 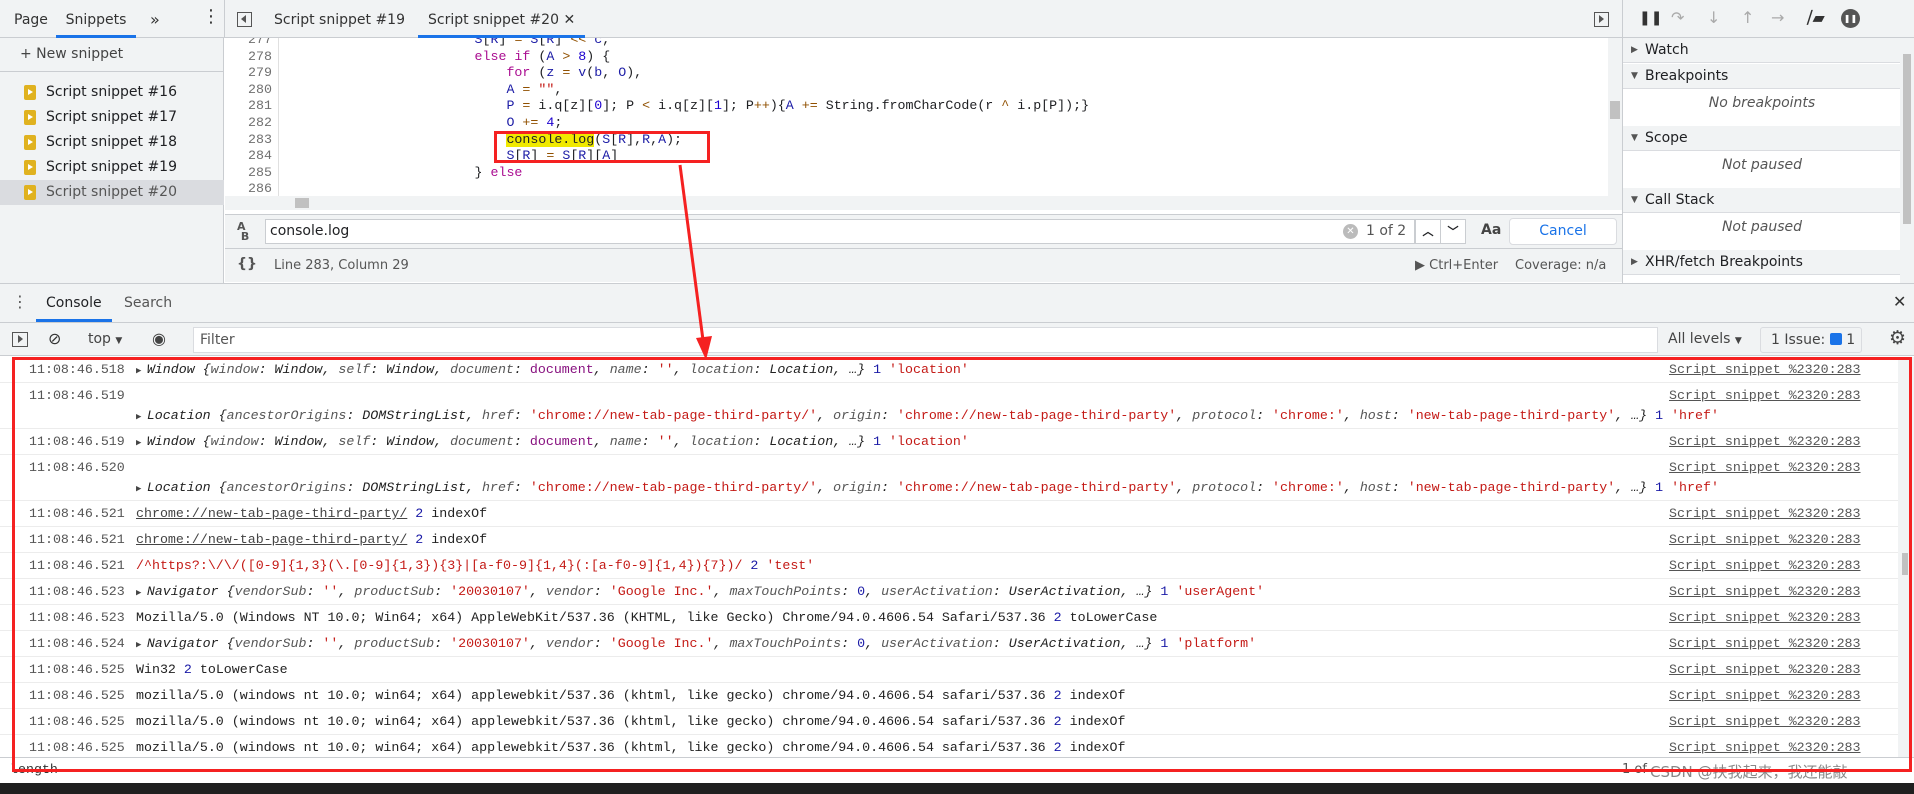 What do you see at coordinates (105, 339) in the screenshot?
I see `context-selector: top ▼` at bounding box center [105, 339].